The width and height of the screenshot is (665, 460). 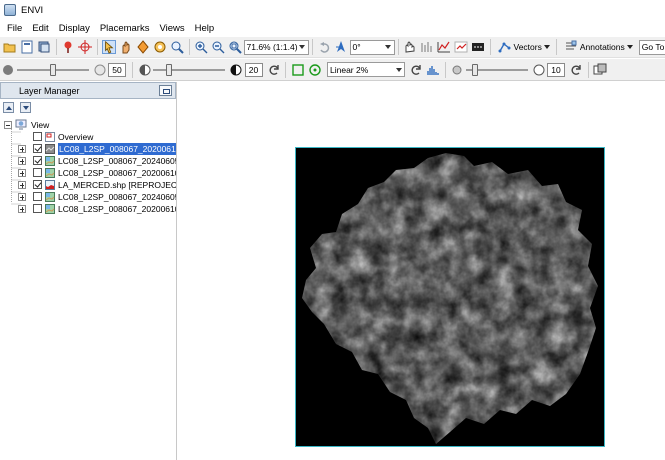 I want to click on stretch-type-combo: Linear 2%, so click(x=366, y=69).